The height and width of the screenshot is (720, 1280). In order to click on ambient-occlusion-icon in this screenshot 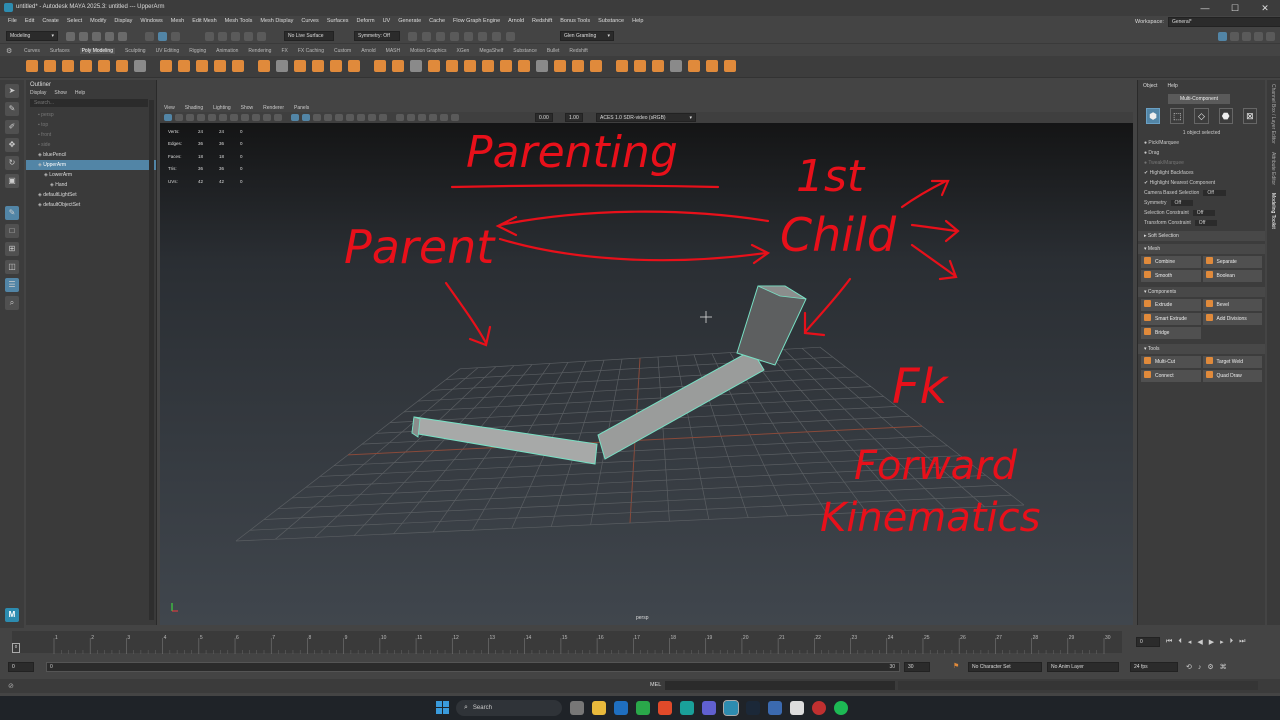, I will do `click(361, 117)`.